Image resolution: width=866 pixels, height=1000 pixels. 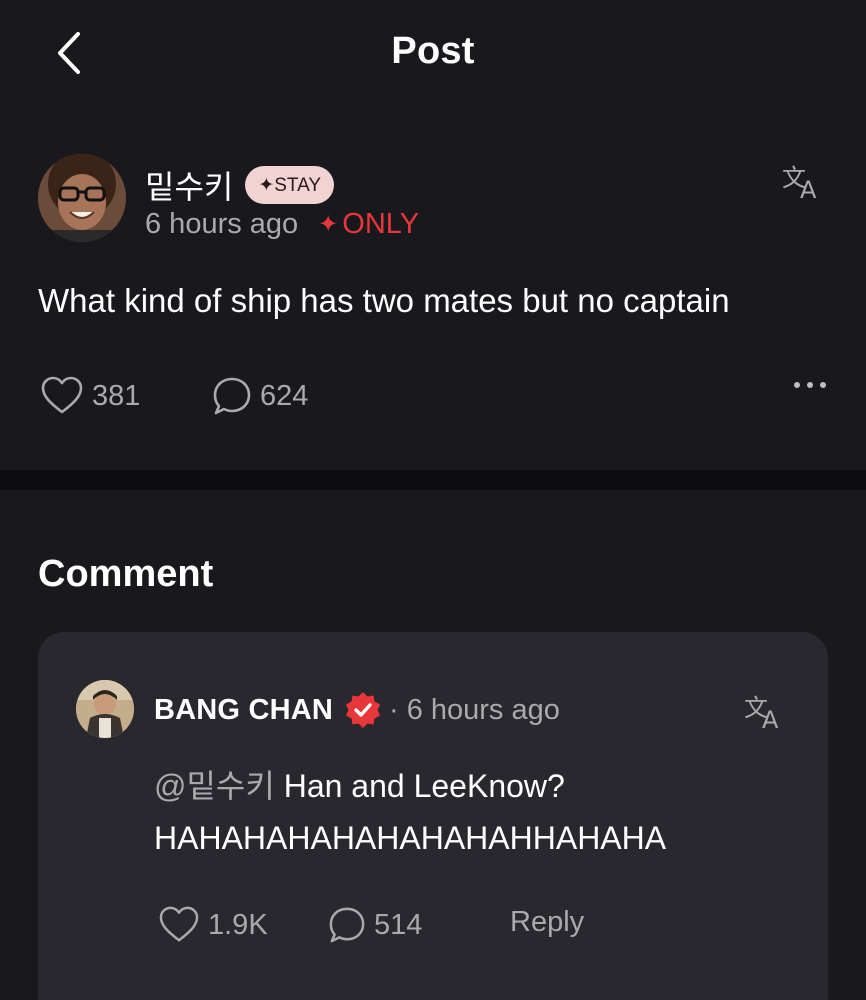 I want to click on comment-line: @밑수키 Han and LeeKnow?, so click(x=474, y=786).